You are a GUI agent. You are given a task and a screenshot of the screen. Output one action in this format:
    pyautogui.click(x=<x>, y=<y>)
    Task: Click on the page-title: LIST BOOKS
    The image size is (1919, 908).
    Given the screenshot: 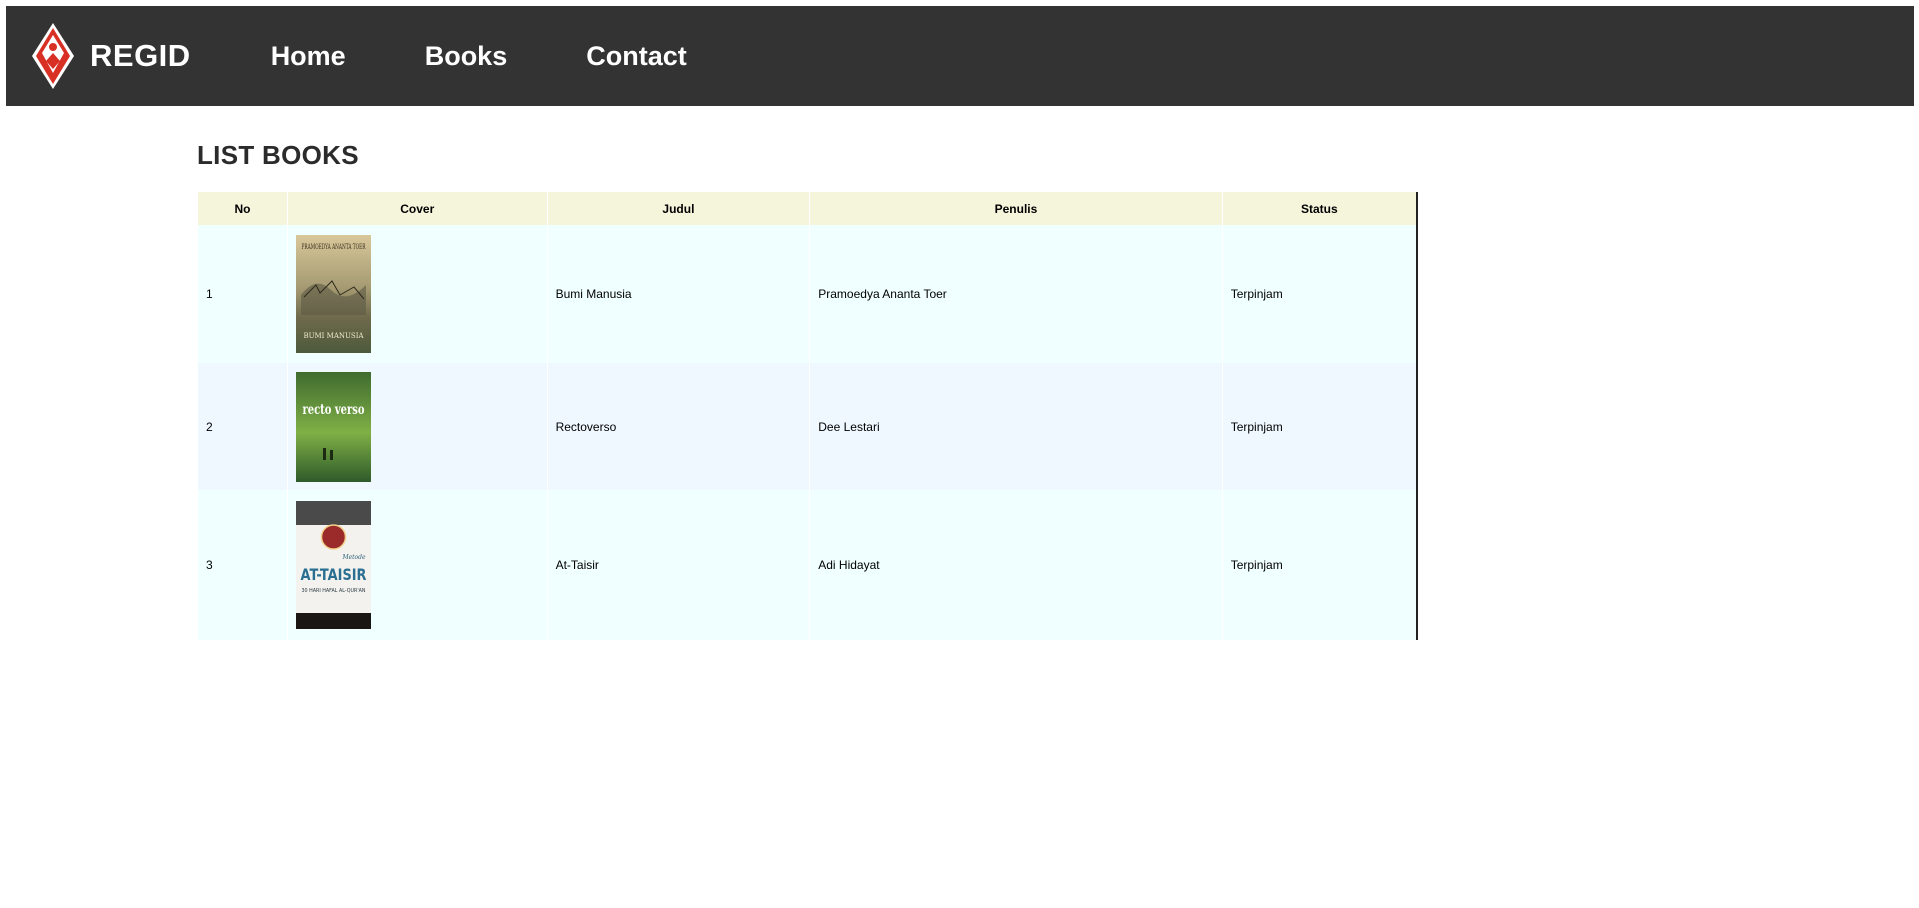 What is the action you would take?
    pyautogui.click(x=278, y=155)
    